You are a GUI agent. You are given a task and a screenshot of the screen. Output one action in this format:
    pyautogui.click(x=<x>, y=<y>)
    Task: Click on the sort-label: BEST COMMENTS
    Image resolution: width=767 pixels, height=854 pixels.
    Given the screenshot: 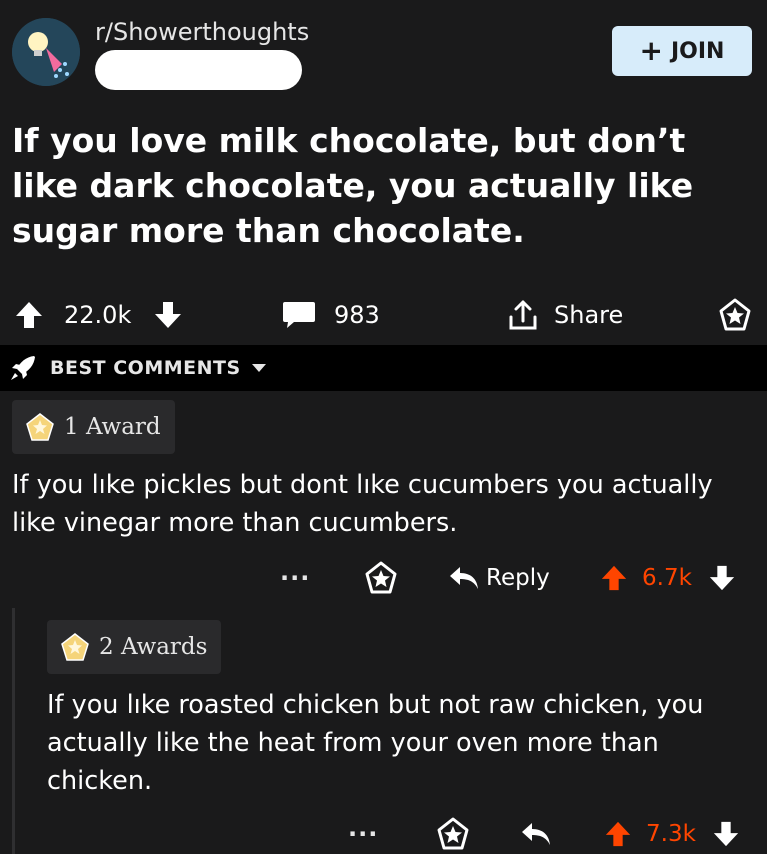 What is the action you would take?
    pyautogui.click(x=145, y=368)
    